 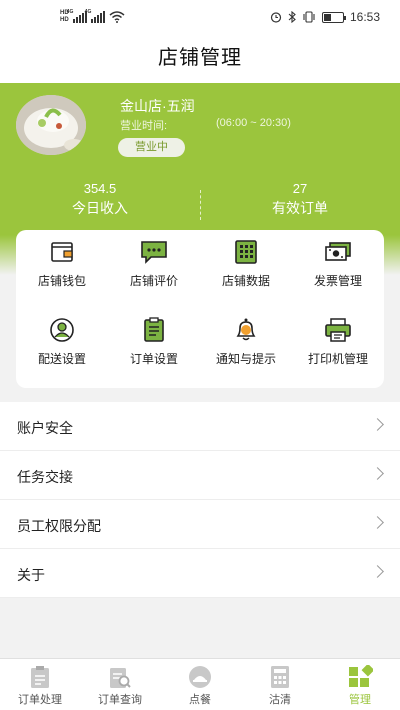 What do you see at coordinates (153, 281) in the screenshot?
I see `grid-item-label: 店铺评价` at bounding box center [153, 281].